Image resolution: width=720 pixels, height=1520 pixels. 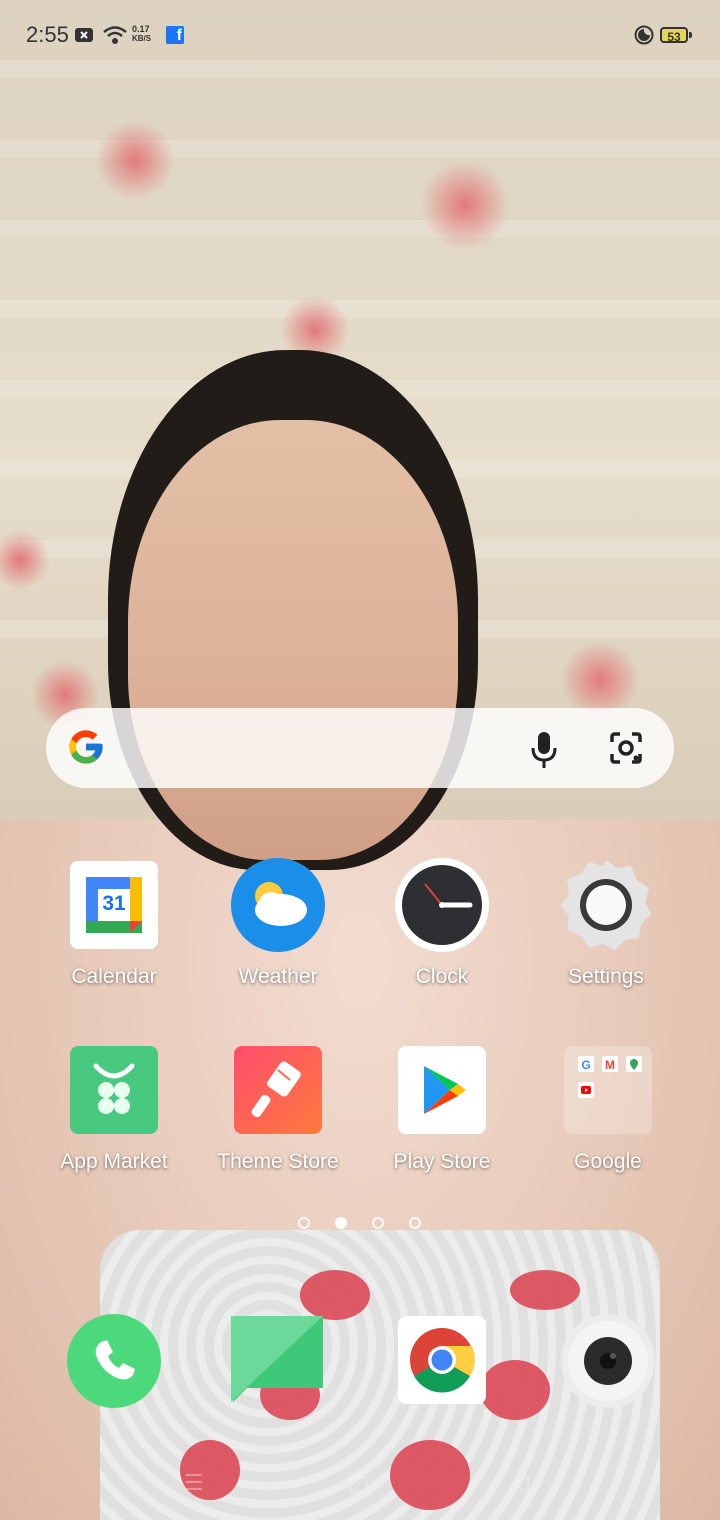 What do you see at coordinates (114, 1090) in the screenshot?
I see `app-market-icon` at bounding box center [114, 1090].